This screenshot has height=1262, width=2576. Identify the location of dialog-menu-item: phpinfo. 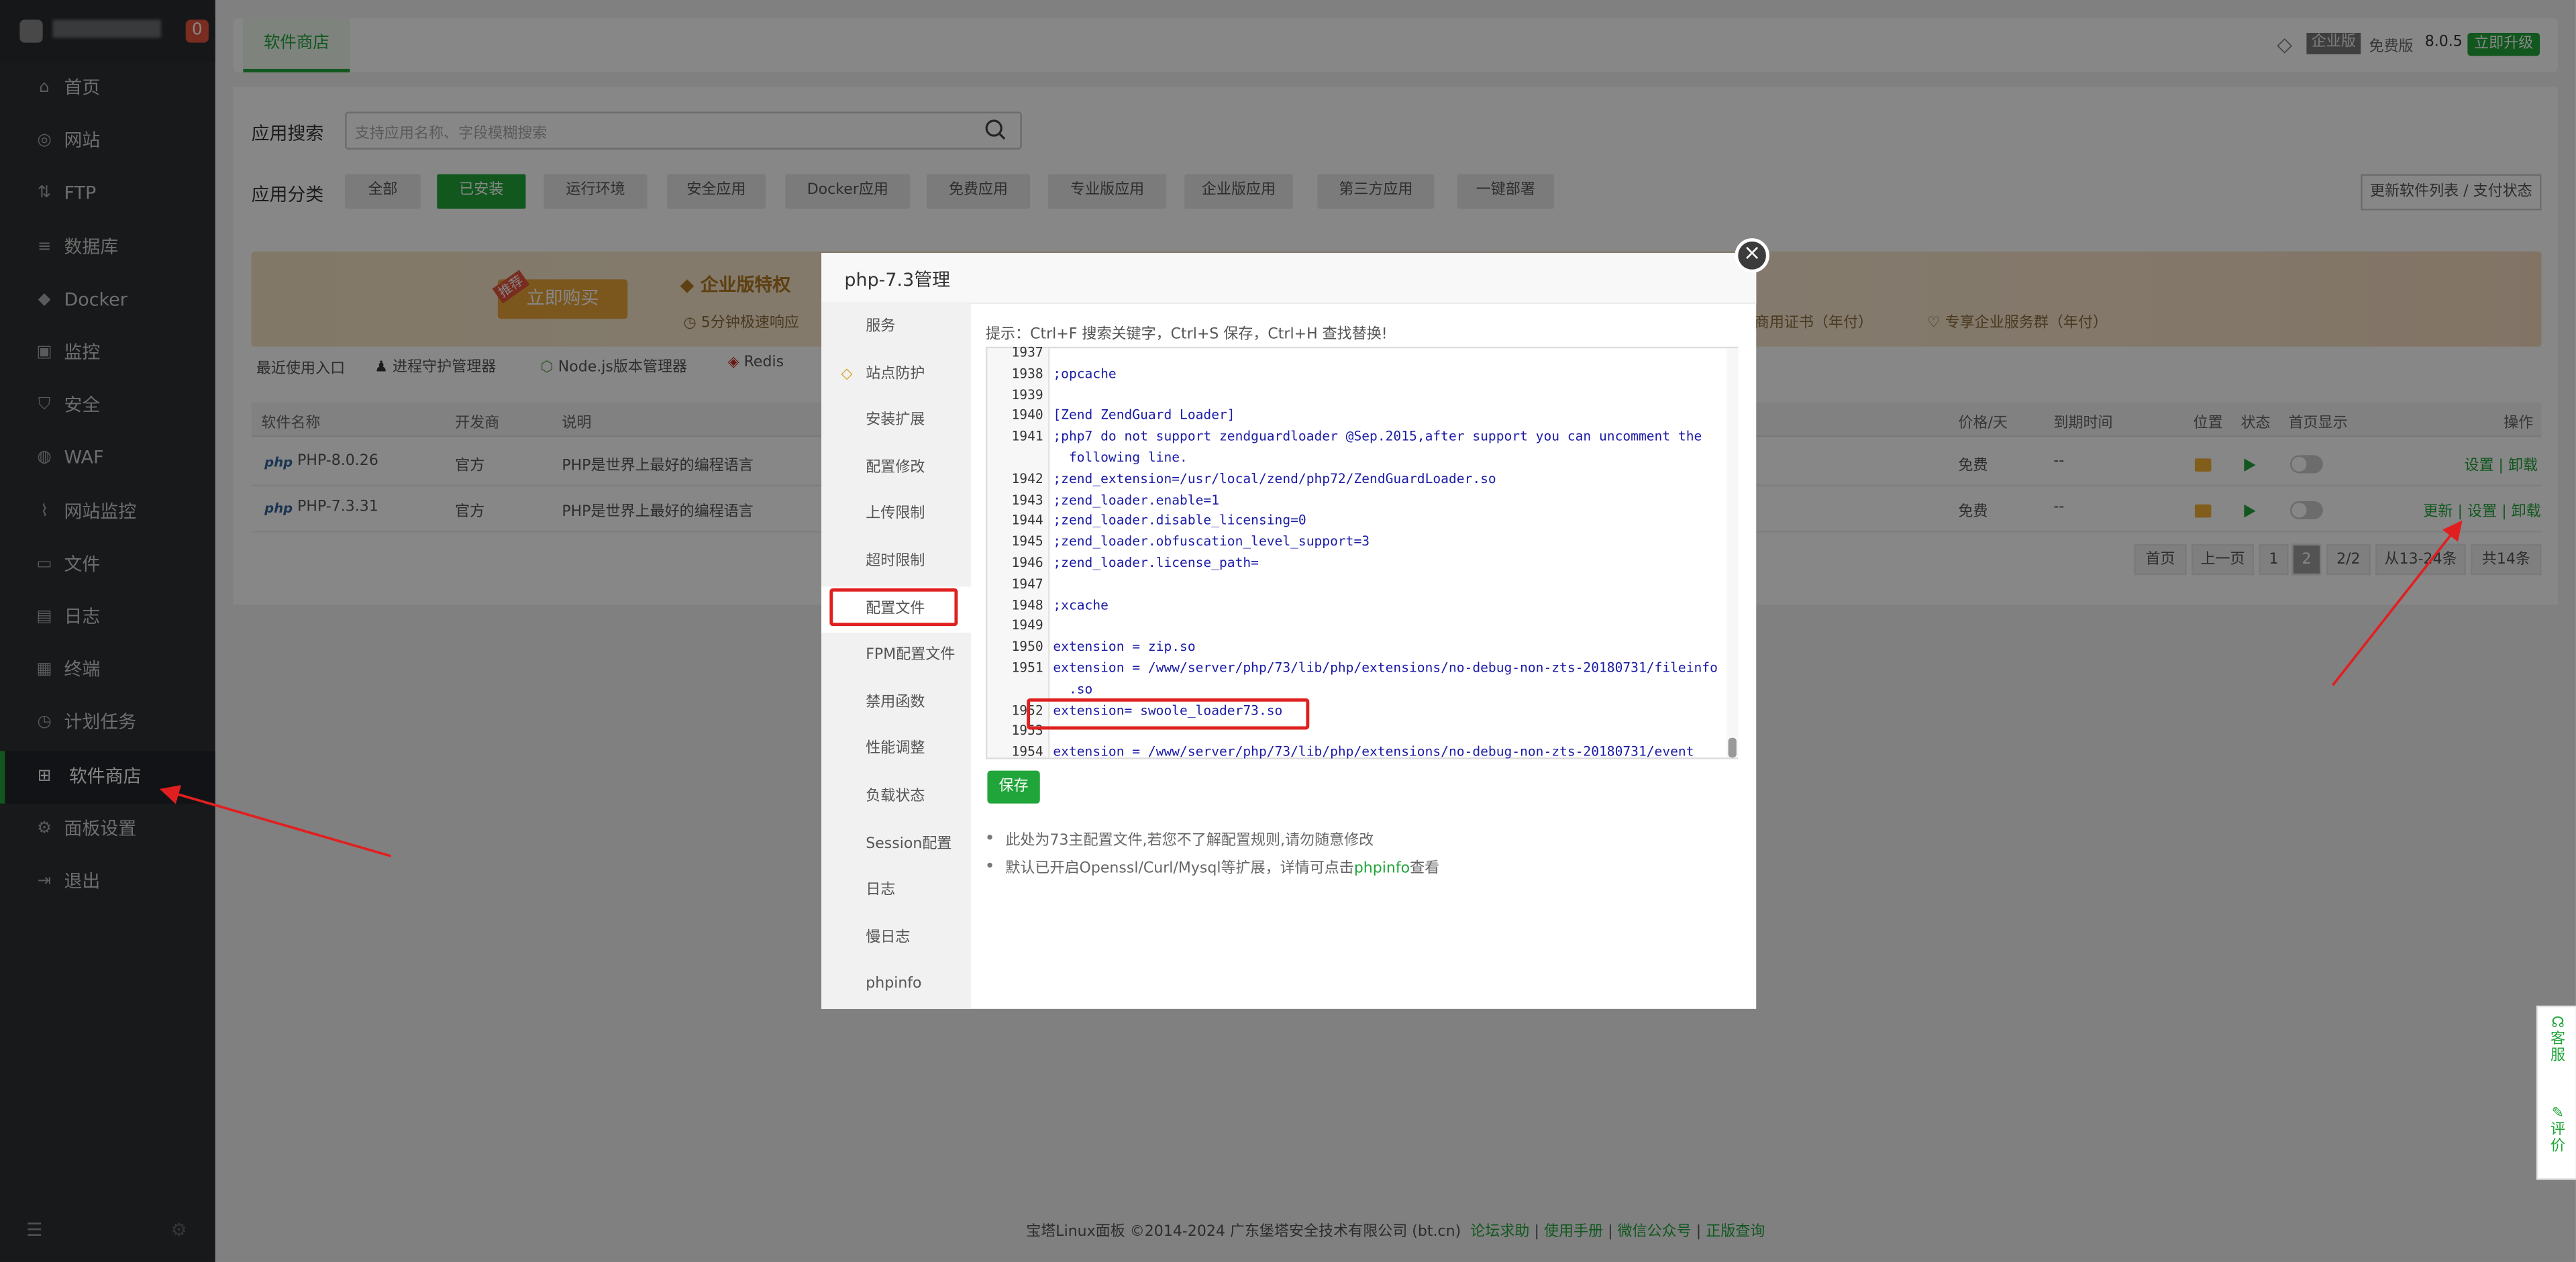
(896, 985).